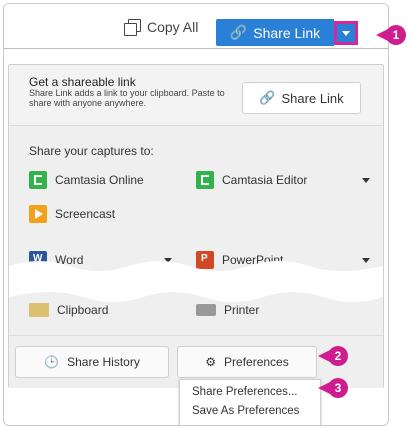 The width and height of the screenshot is (412, 428). Describe the element at coordinates (132, 27) in the screenshot. I see `copy-icon` at that location.